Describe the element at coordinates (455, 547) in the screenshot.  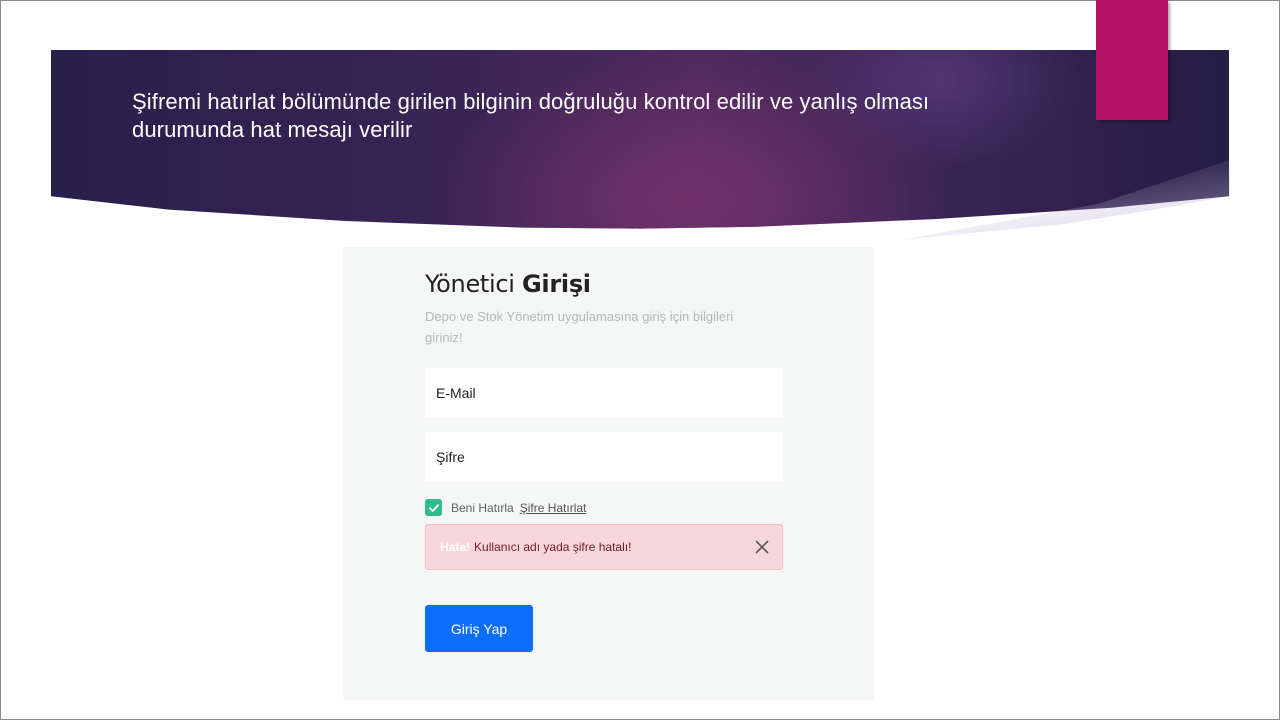
I see `alert-strong: Hata!` at that location.